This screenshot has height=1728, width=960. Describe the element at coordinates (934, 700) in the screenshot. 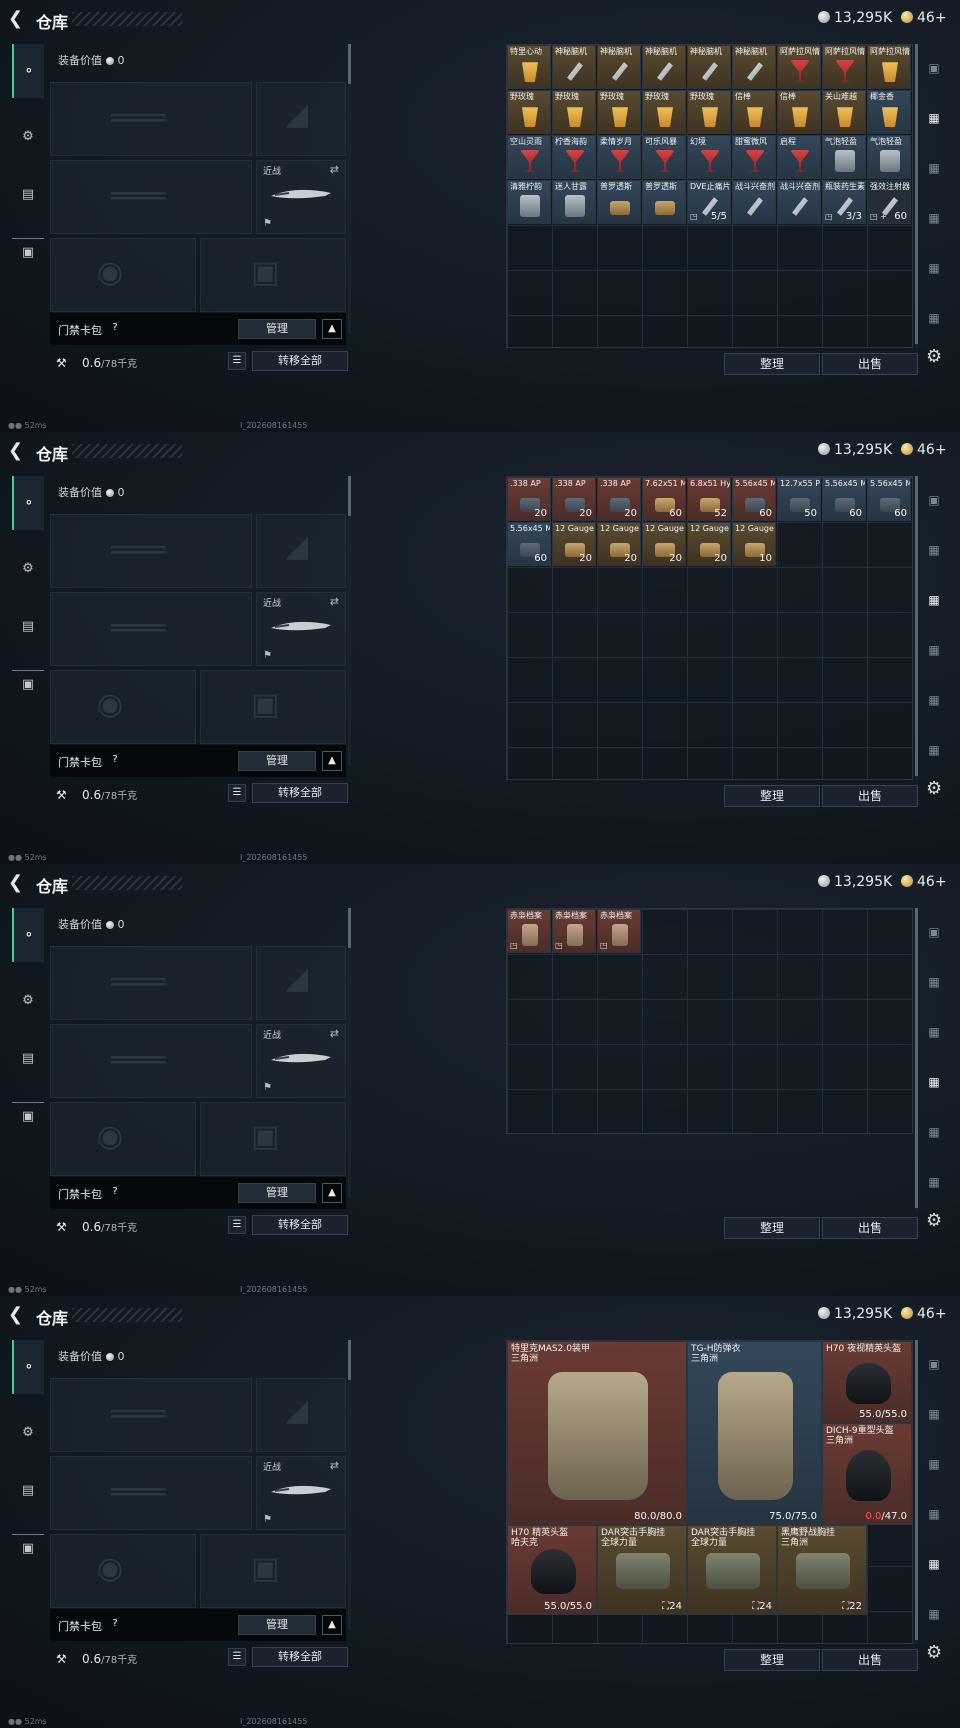

I see `category-tab-4-icon: ▦` at that location.